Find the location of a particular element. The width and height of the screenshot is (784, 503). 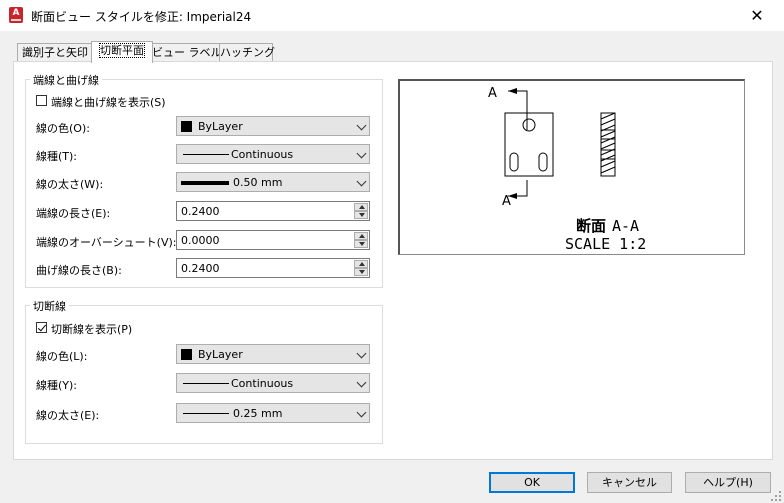

end-line-color-value: ByLayer is located at coordinates (220, 126).